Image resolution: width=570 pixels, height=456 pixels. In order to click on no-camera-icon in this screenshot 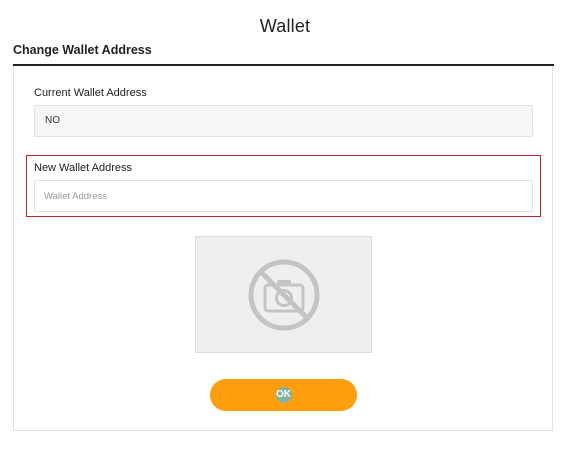, I will do `click(284, 295)`.